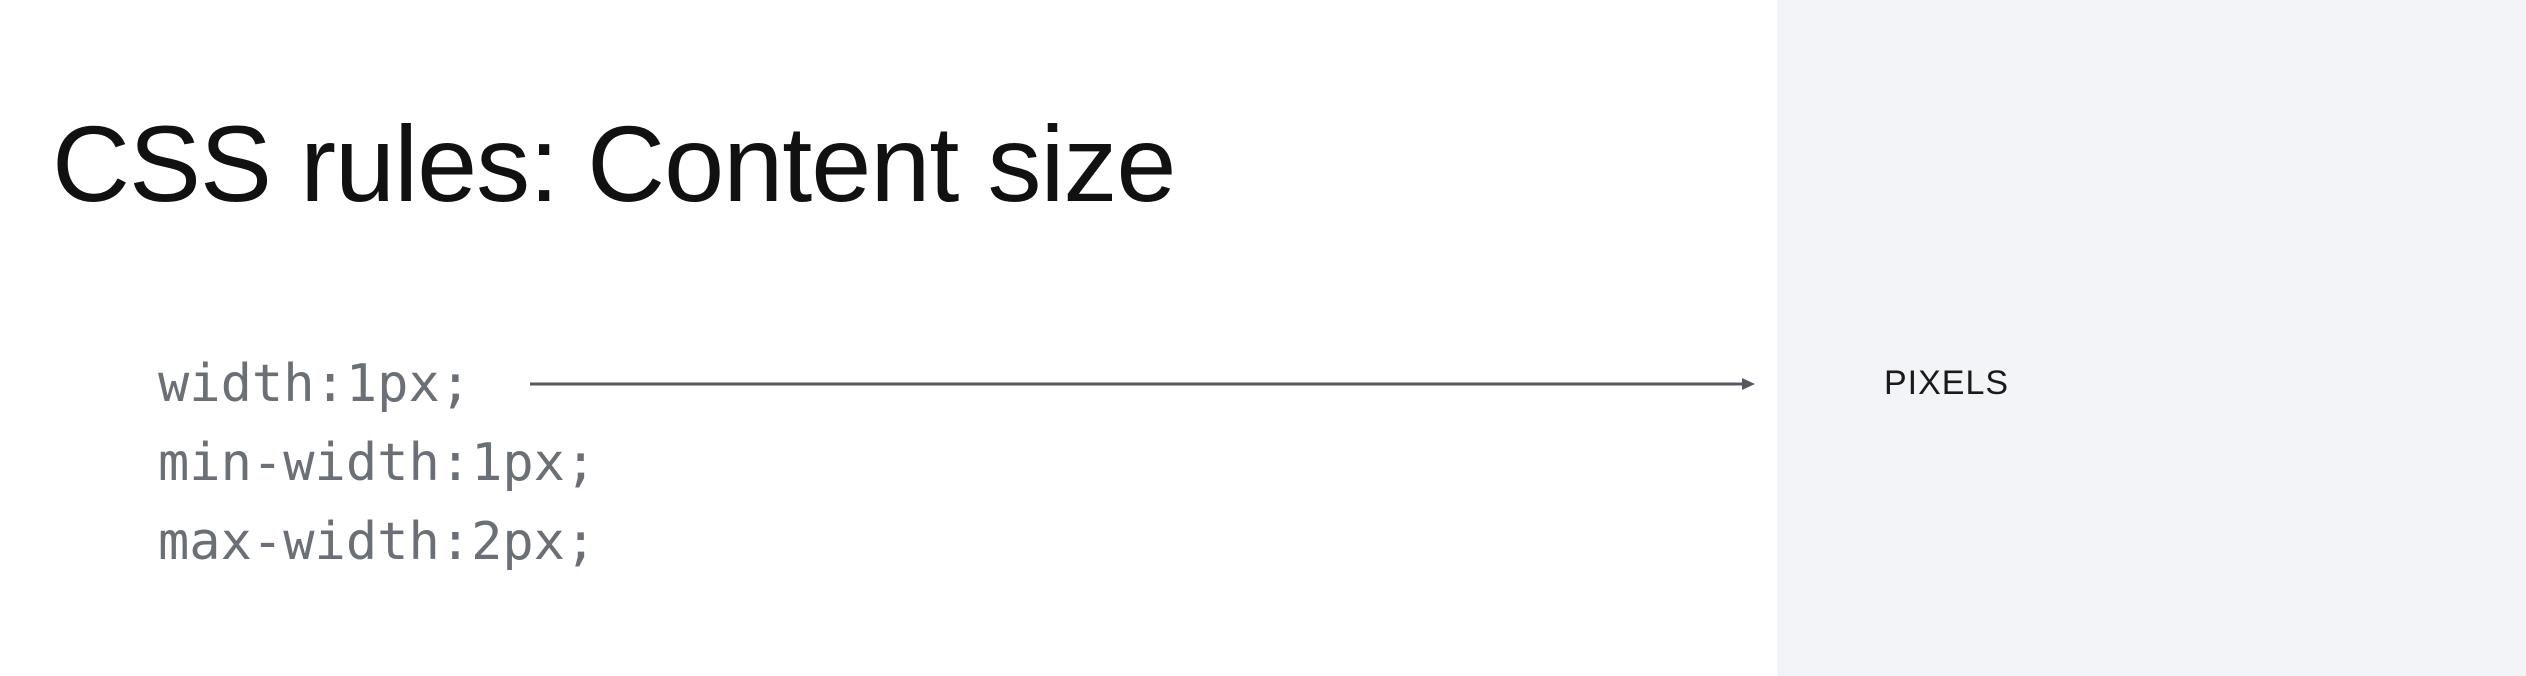 This screenshot has width=2526, height=676. What do you see at coordinates (377, 542) in the screenshot?
I see `code-line-max-width: max-width:2px;` at bounding box center [377, 542].